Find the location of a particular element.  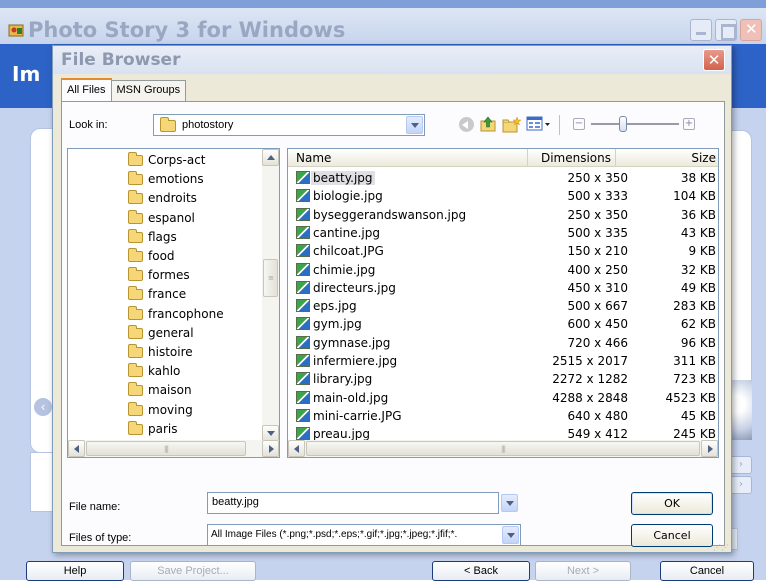

file-size-cell: 62 KB is located at coordinates (698, 324).